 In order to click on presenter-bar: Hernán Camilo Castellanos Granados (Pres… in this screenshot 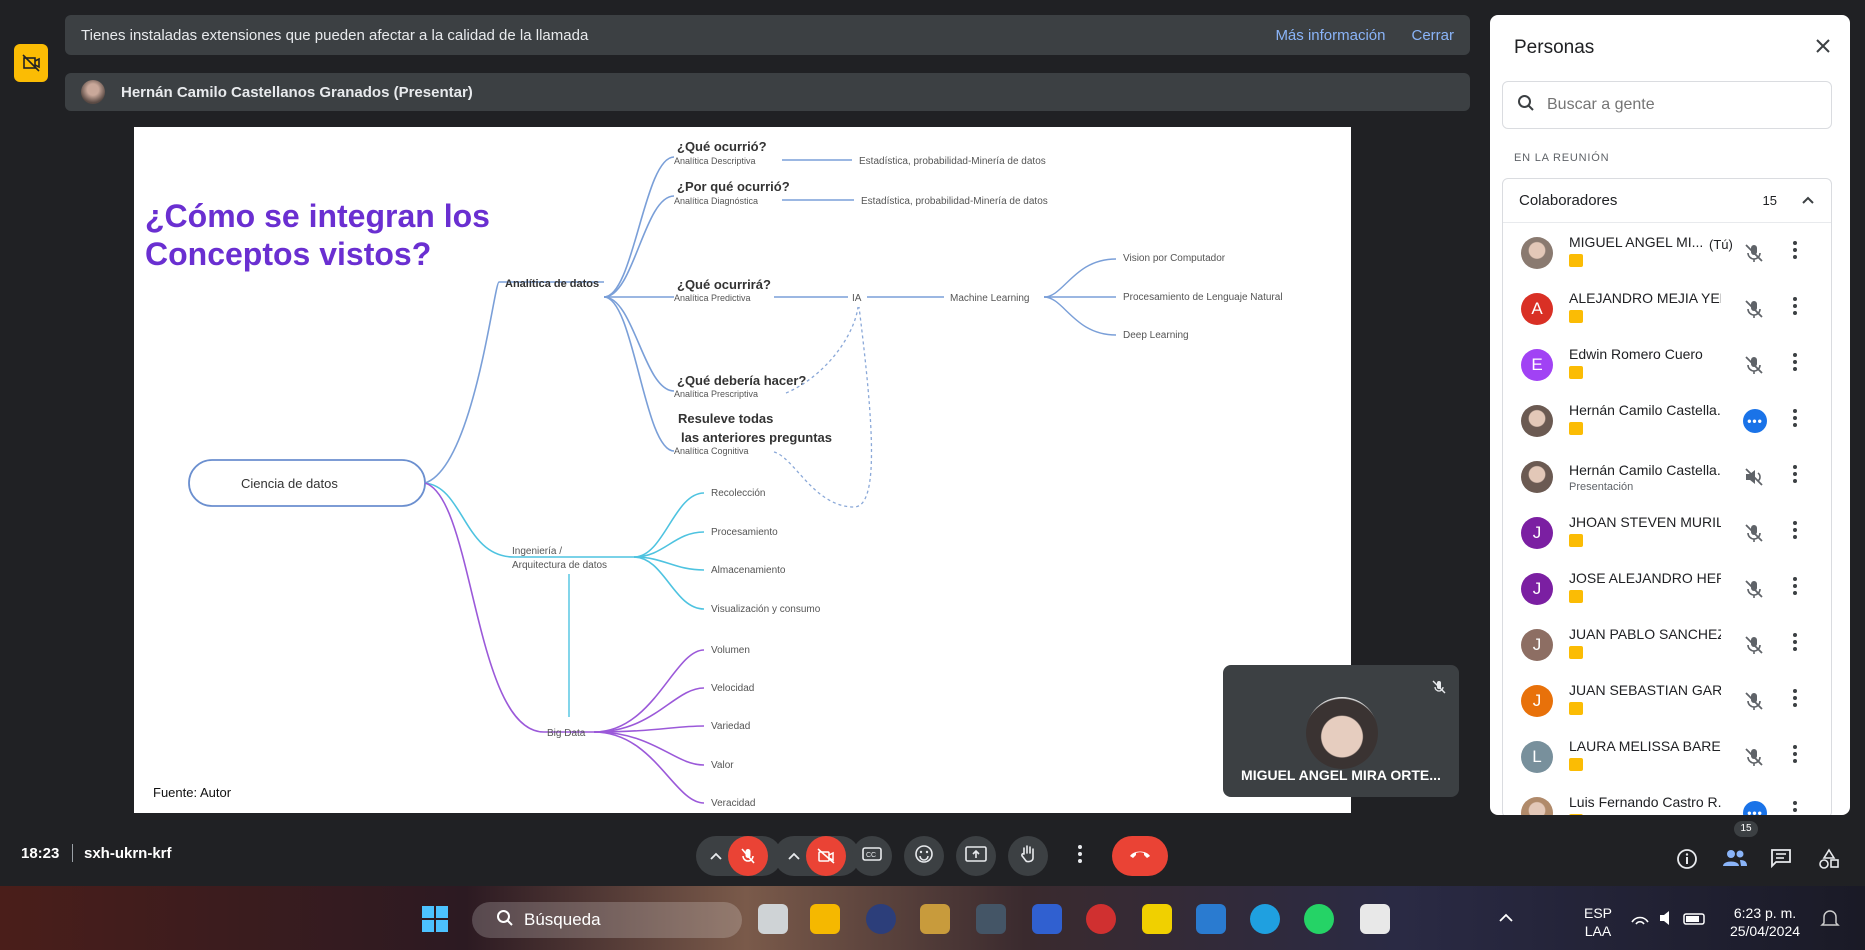, I will do `click(767, 92)`.